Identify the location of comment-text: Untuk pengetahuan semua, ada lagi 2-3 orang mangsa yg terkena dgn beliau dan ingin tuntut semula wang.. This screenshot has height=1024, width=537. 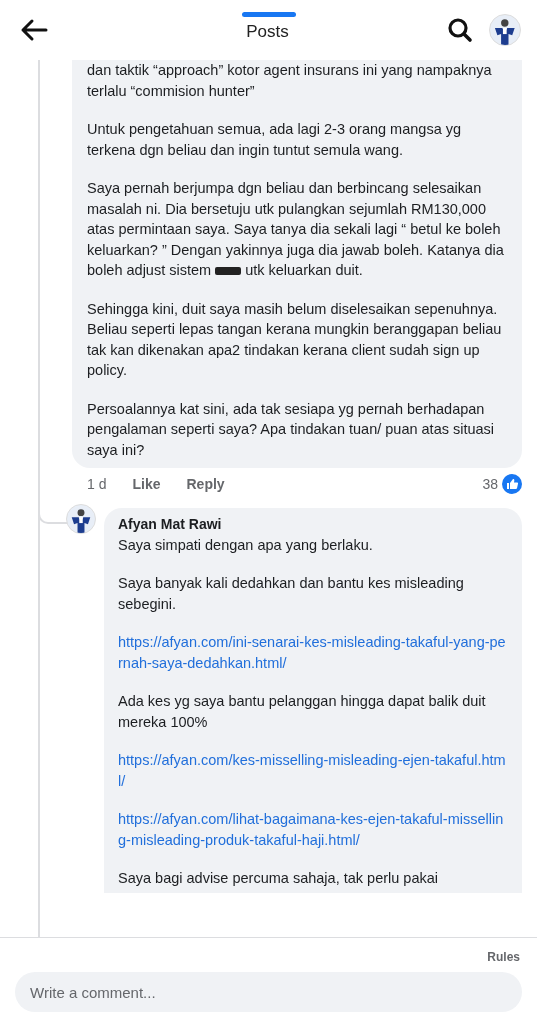
(275, 140).